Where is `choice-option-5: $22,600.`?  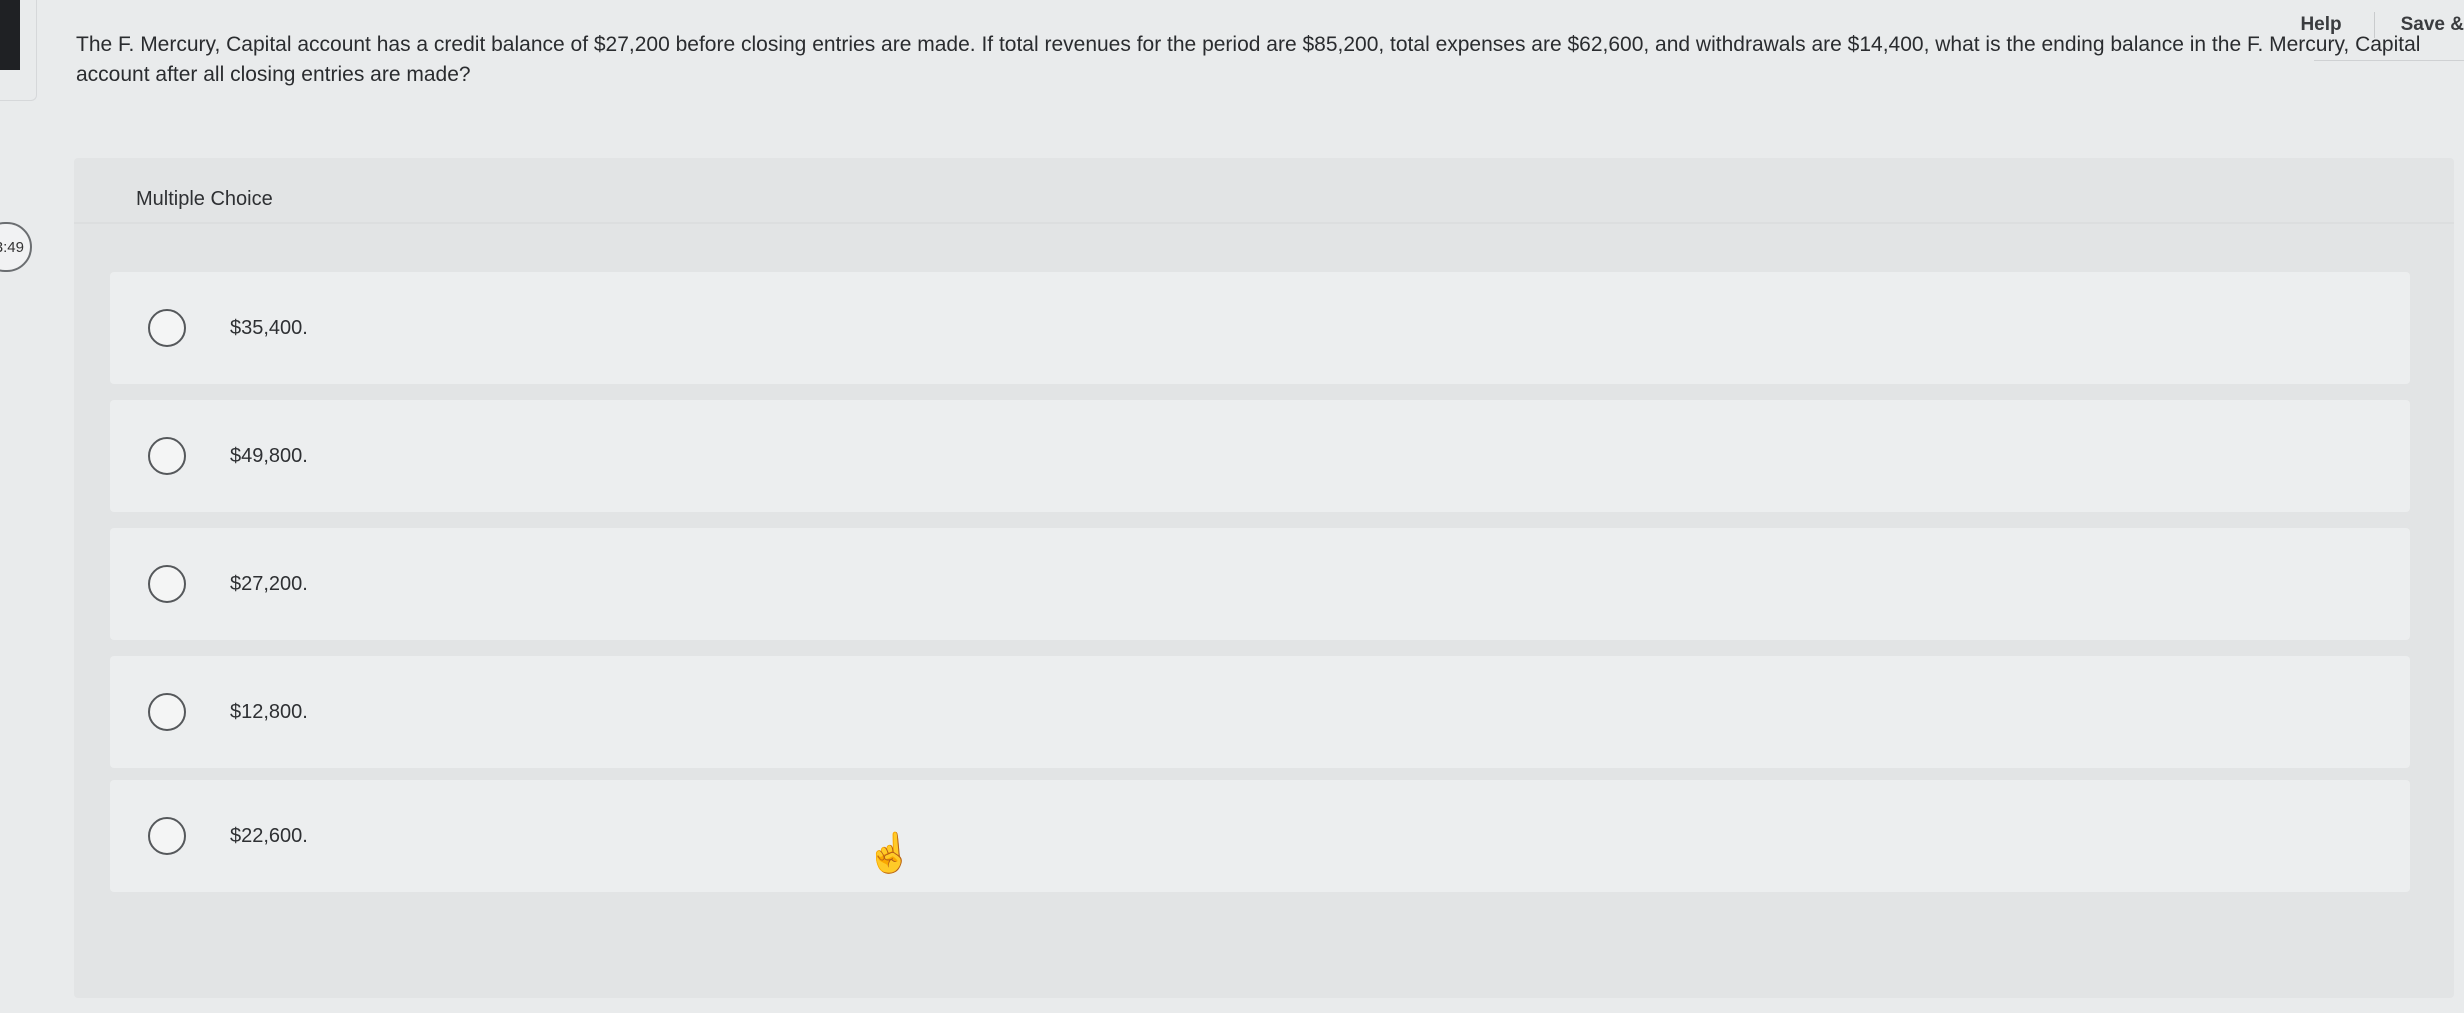 choice-option-5: $22,600. is located at coordinates (1260, 836).